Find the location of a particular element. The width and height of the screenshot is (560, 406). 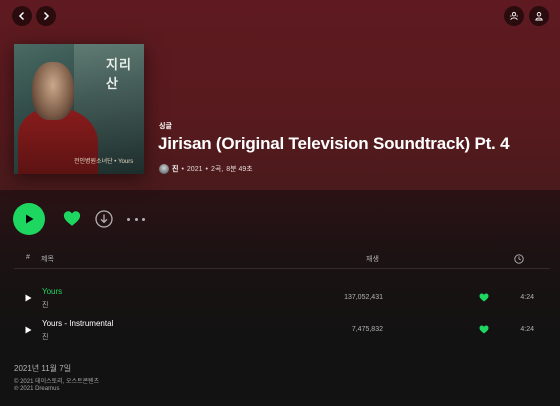

track-table-header: # 제목 재생 is located at coordinates (282, 259).